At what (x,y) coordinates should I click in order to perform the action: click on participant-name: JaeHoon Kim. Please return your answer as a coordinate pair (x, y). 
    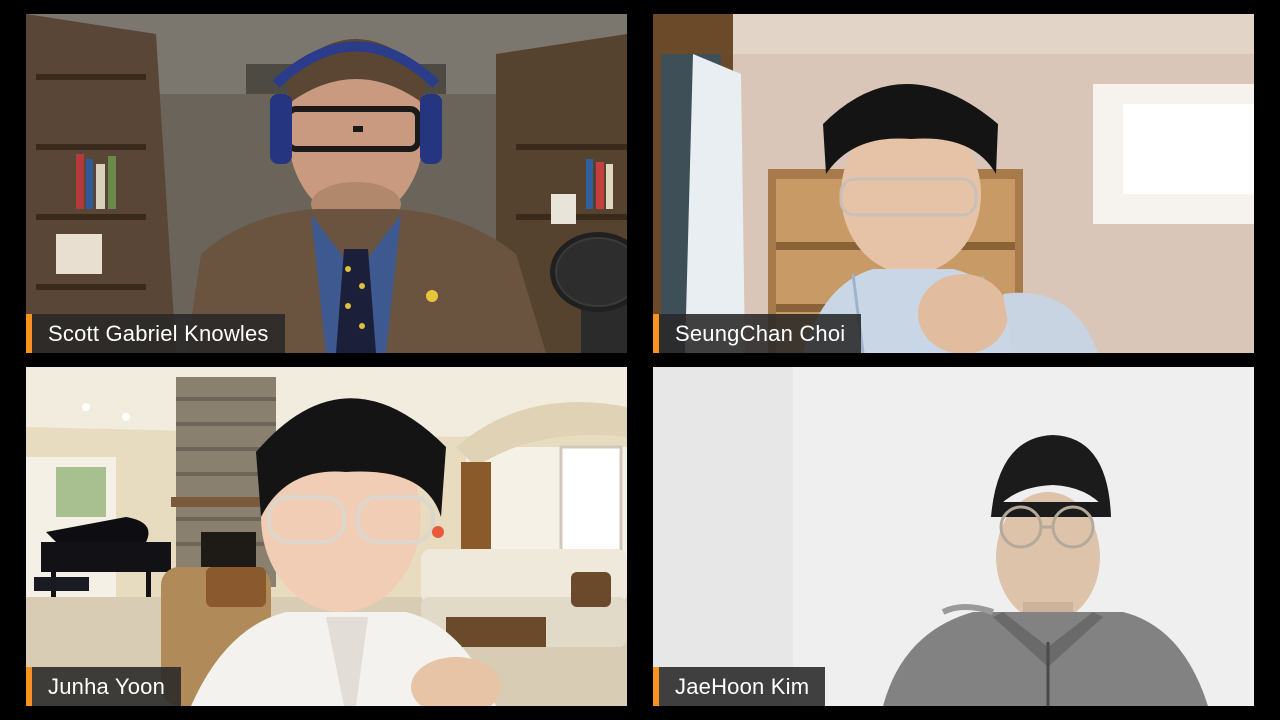
    Looking at the image, I should click on (742, 686).